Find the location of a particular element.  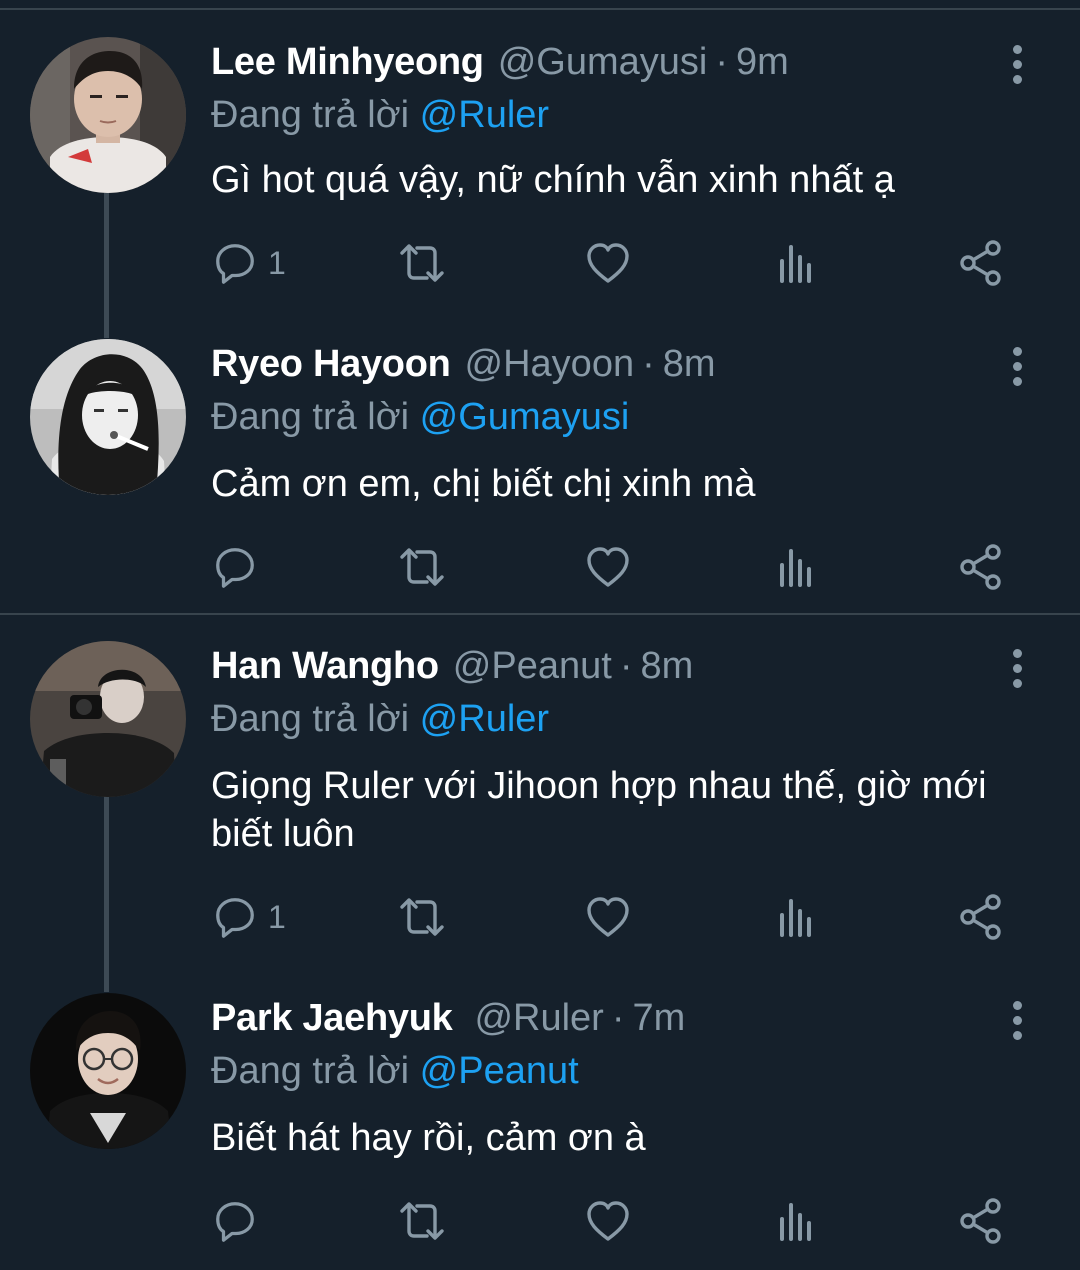

conversation-divider is located at coordinates (540, 614).